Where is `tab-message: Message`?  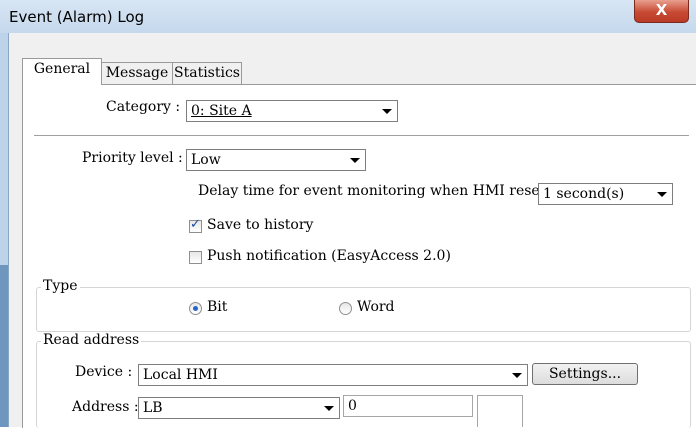
tab-message: Message is located at coordinates (137, 73).